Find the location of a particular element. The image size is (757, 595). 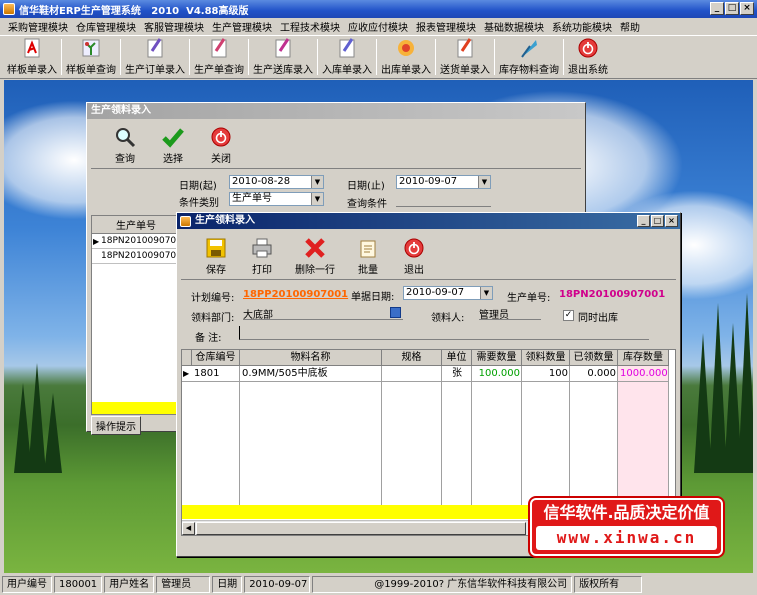

remark-label: 备 注: is located at coordinates (208, 338).